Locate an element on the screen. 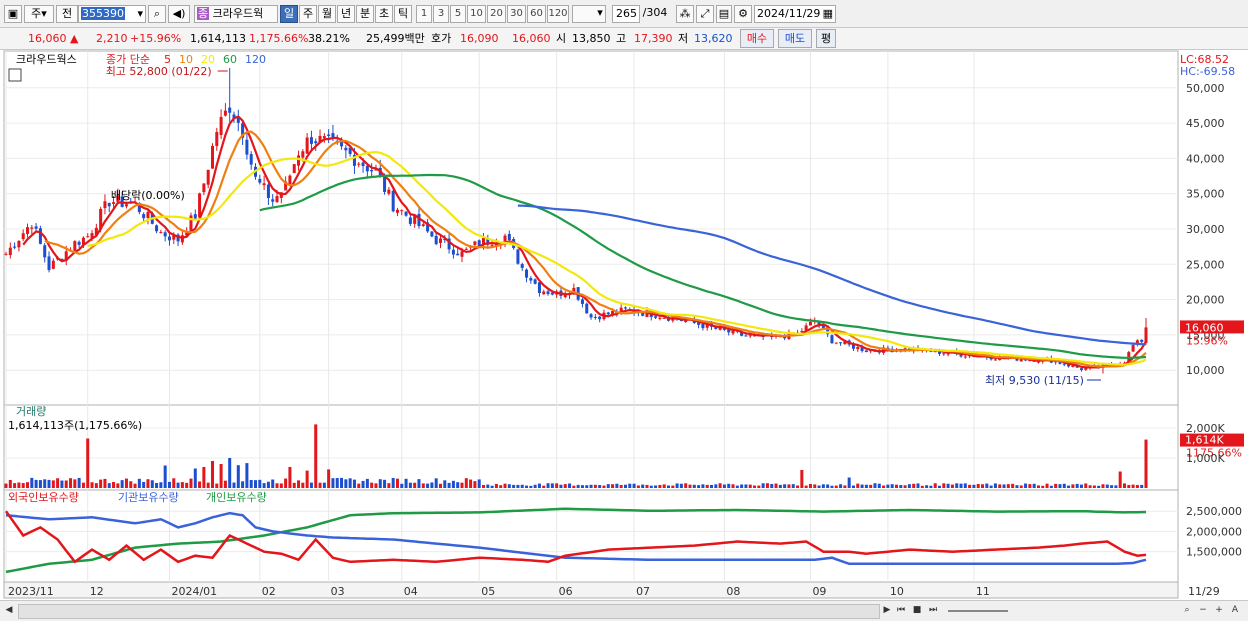 The image size is (1248, 621). interval-button: 10 is located at coordinates (476, 14).